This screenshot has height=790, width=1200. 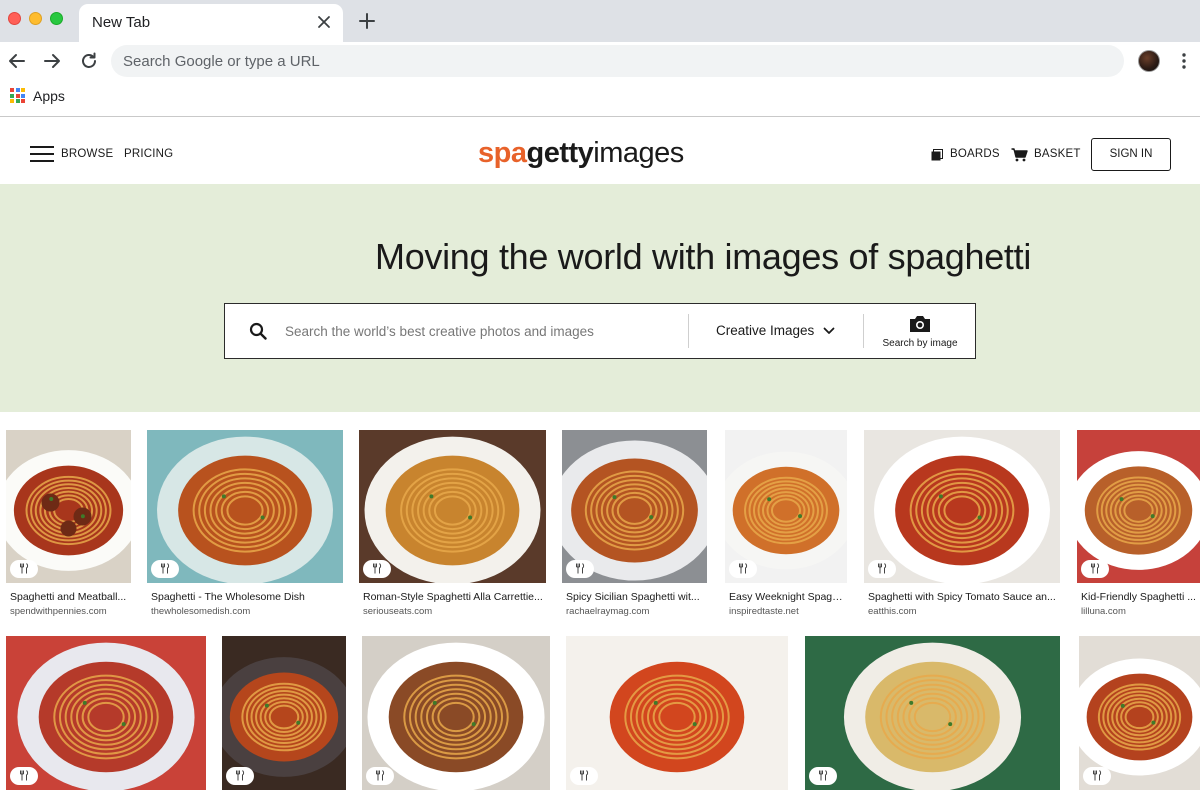 I want to click on tab-title: New Tab, so click(x=121, y=22).